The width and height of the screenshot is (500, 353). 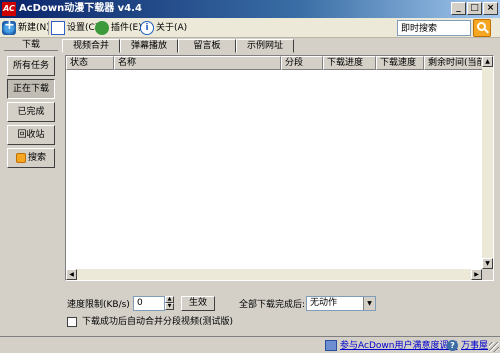 I want to click on survey-link: 参与AcDown用户满意度调查, so click(x=398, y=346).